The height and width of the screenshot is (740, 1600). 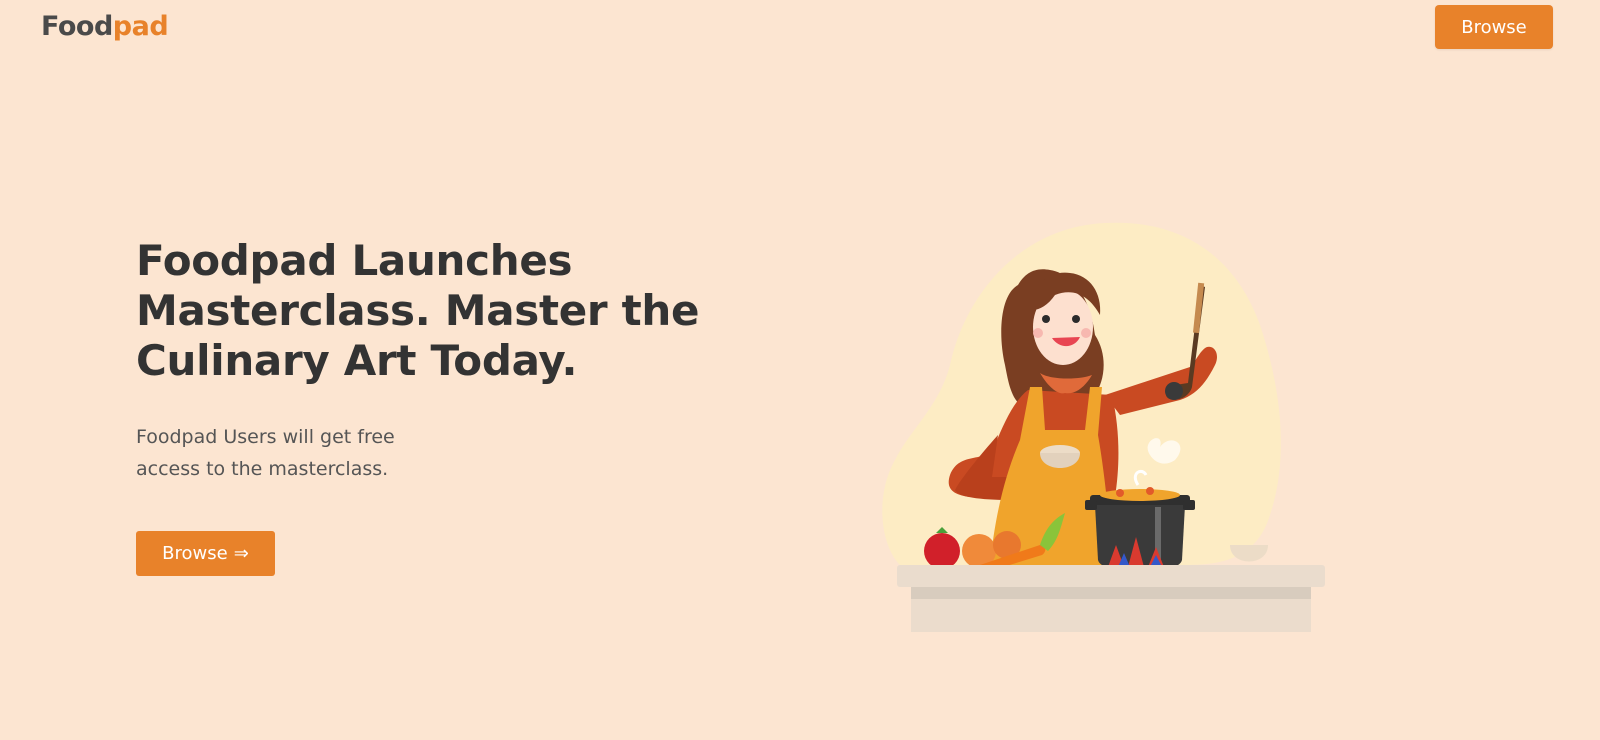 I want to click on small-bowl, so click(x=1249, y=553).